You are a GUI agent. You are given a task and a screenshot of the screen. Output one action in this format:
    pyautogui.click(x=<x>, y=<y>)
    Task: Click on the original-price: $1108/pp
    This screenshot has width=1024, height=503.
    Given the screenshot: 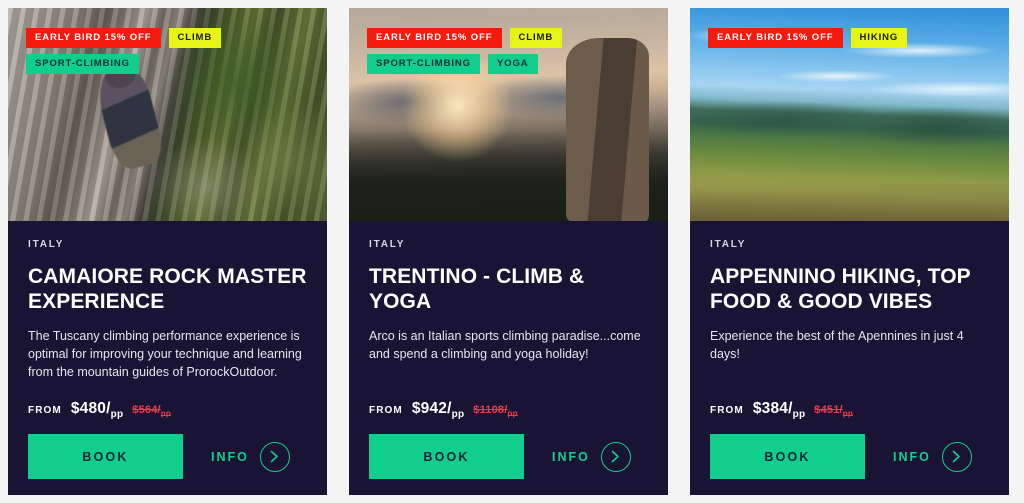 What is the action you would take?
    pyautogui.click(x=495, y=411)
    